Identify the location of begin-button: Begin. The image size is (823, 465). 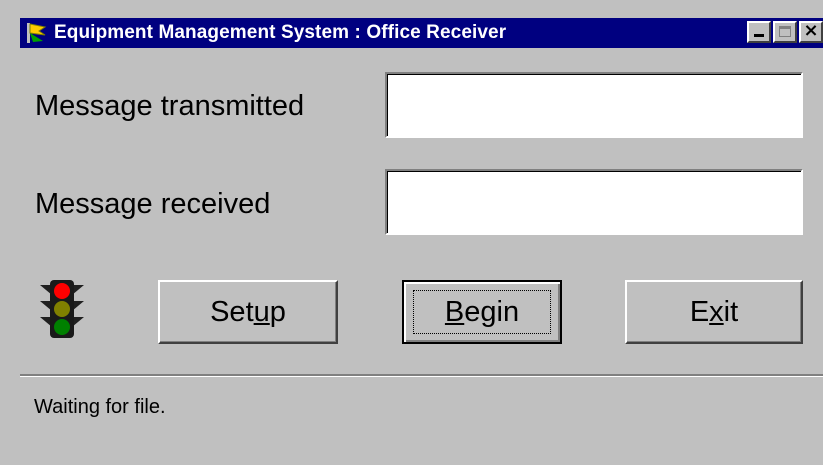
(482, 312).